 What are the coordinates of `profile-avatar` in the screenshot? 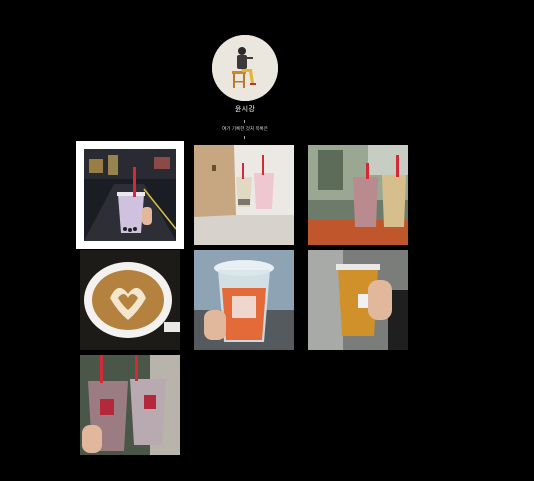 It's located at (245, 68).